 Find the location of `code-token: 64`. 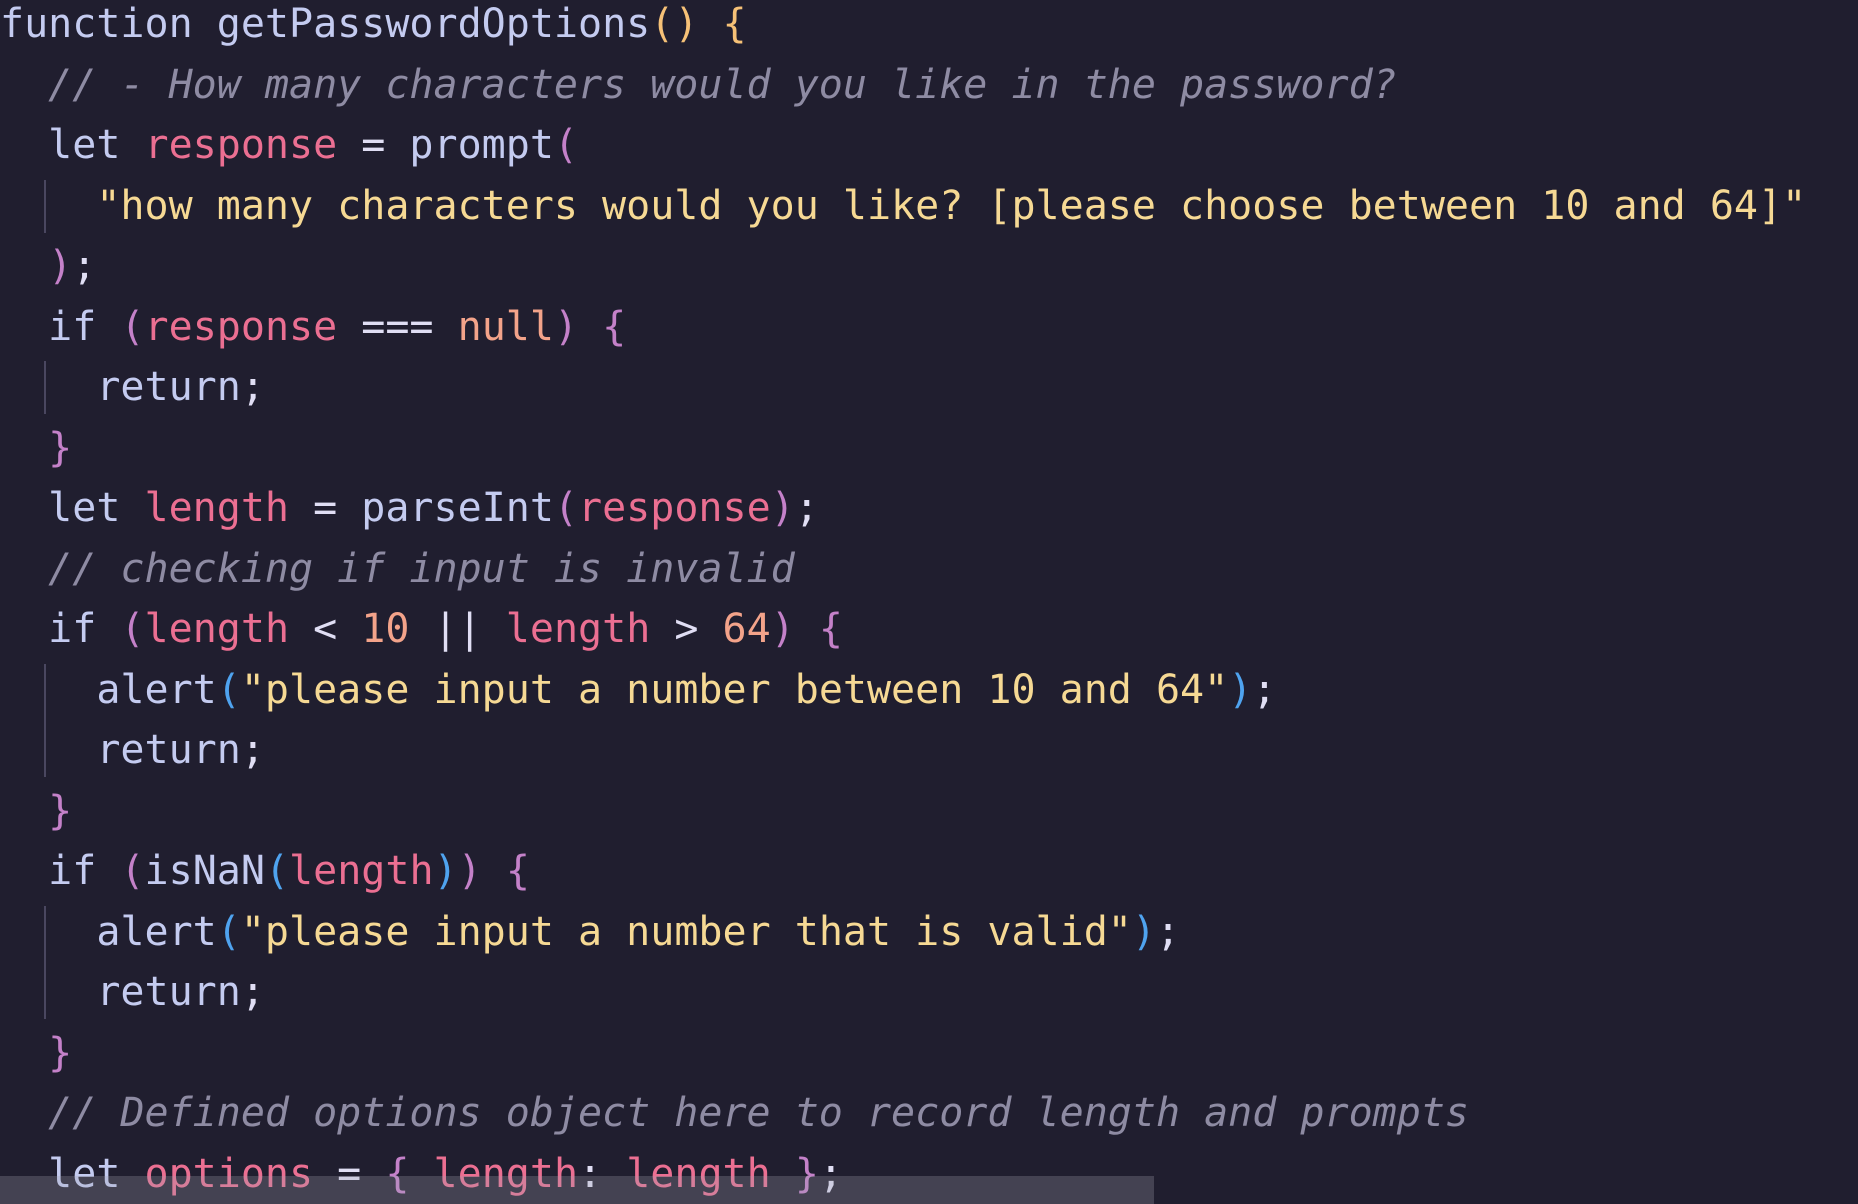

code-token: 64 is located at coordinates (746, 629).